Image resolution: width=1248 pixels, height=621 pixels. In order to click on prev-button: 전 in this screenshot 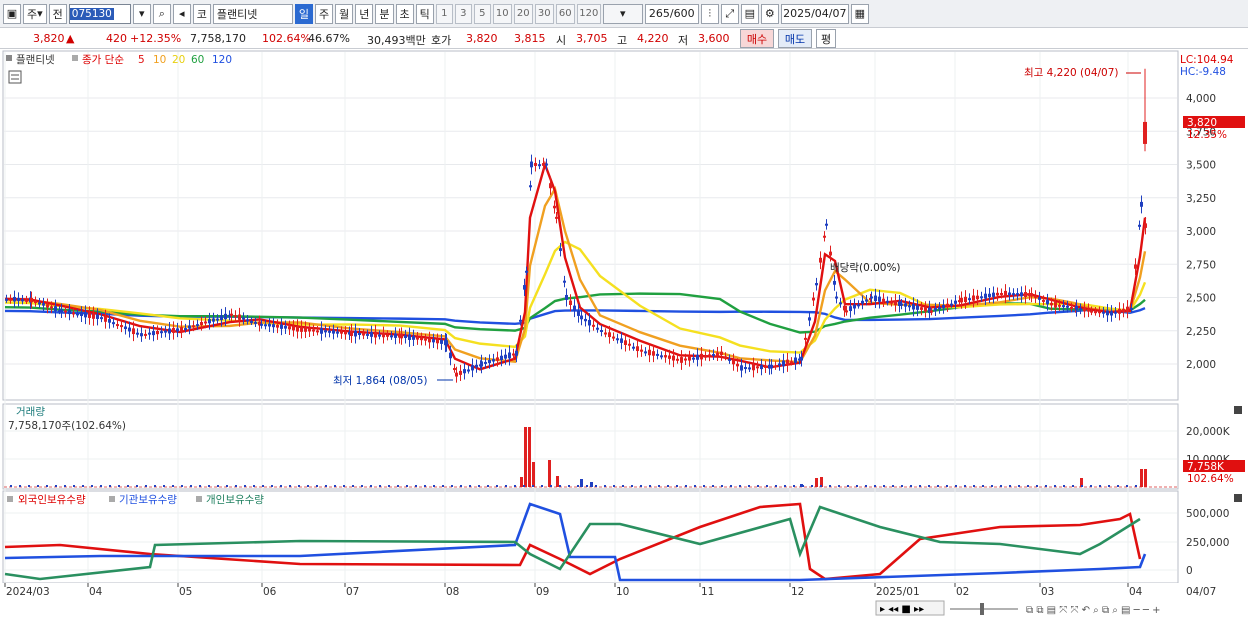, I will do `click(57, 13)`.